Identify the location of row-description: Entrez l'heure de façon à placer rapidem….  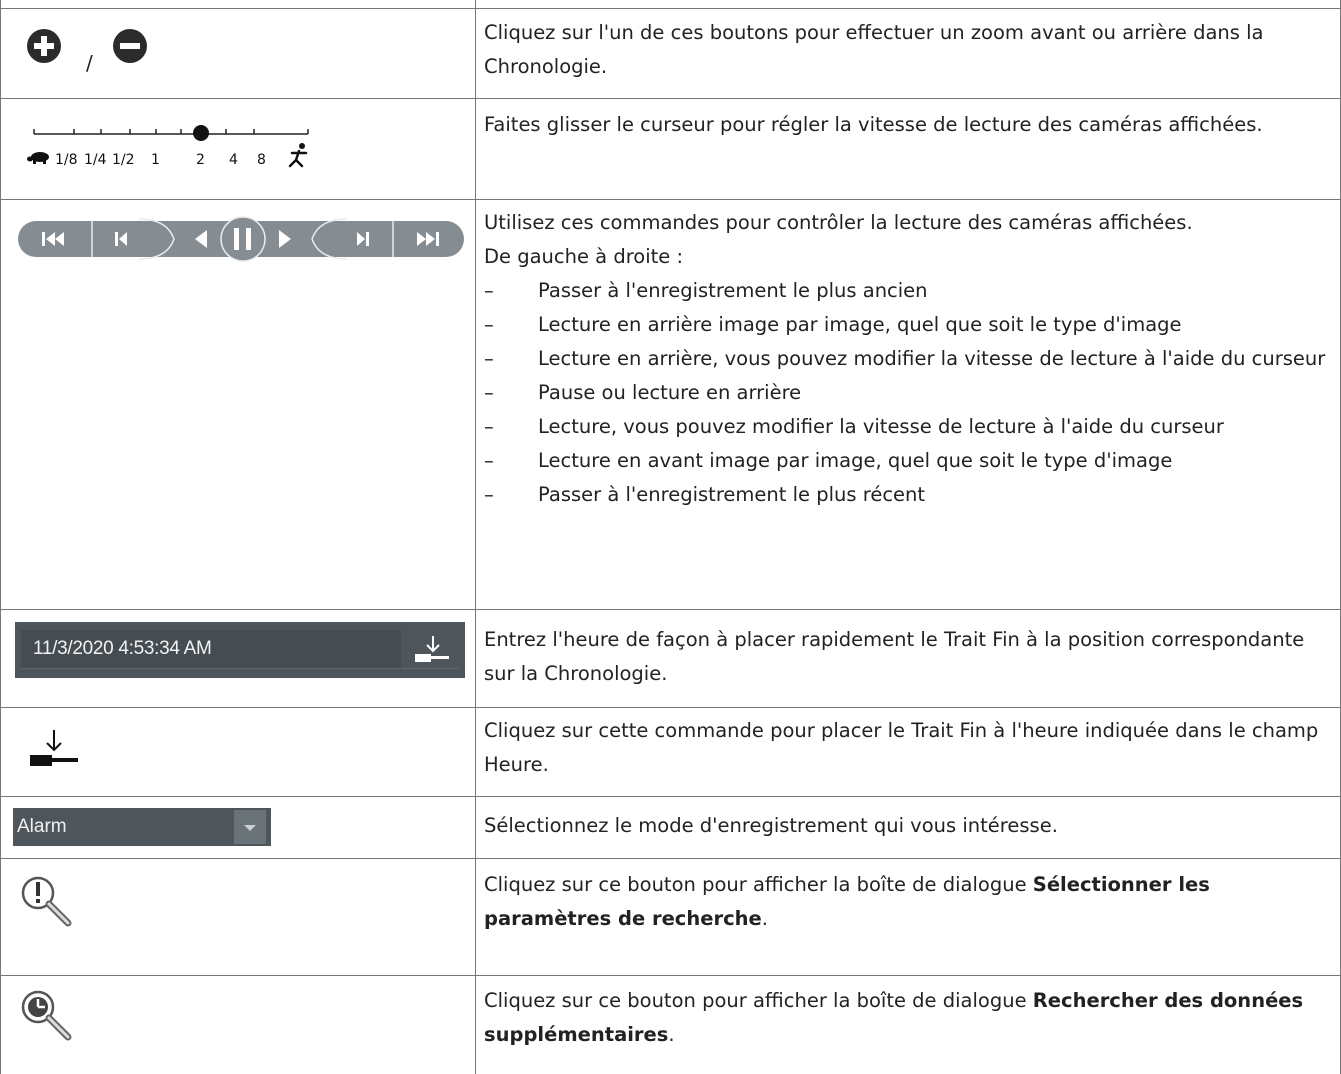
(909, 657).